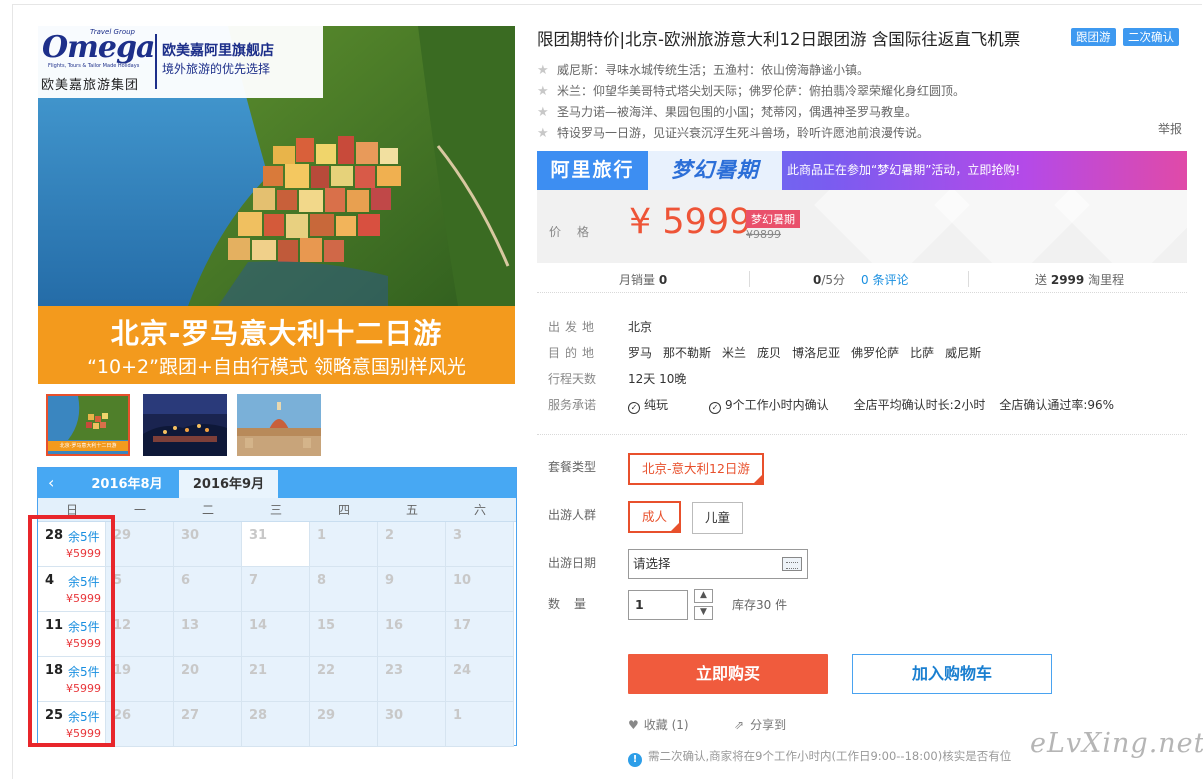 The image size is (1203, 779). Describe the element at coordinates (862, 112) in the screenshot. I see `list-item: ★ 圣马力诺—被海洋、果园包围的小国；梵蒂冈，偶遇神圣罗马教皇。` at that location.